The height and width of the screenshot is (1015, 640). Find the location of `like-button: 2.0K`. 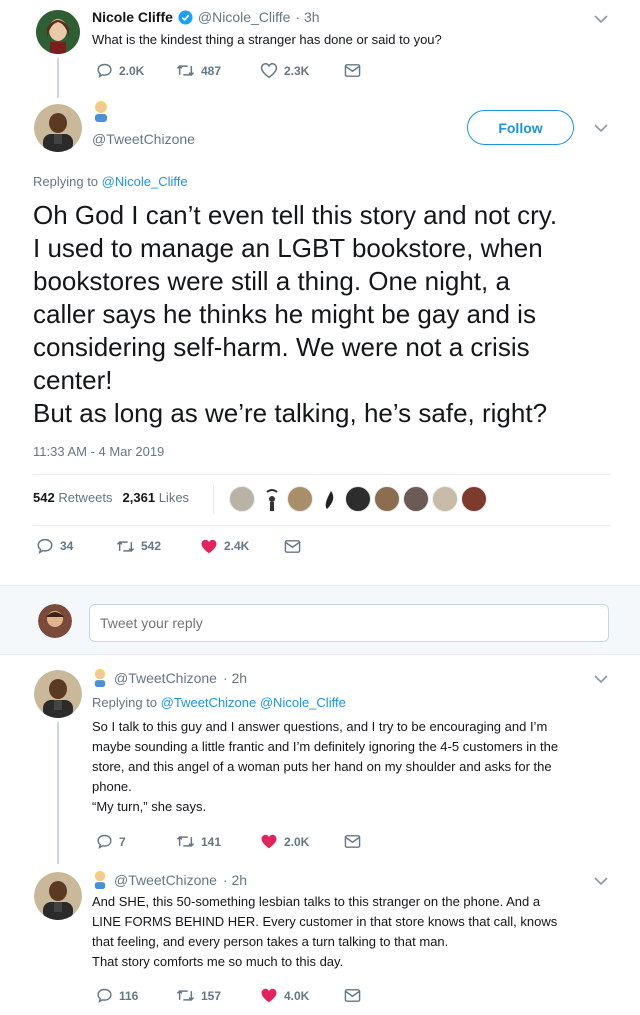

like-button: 2.0K is located at coordinates (302, 841).